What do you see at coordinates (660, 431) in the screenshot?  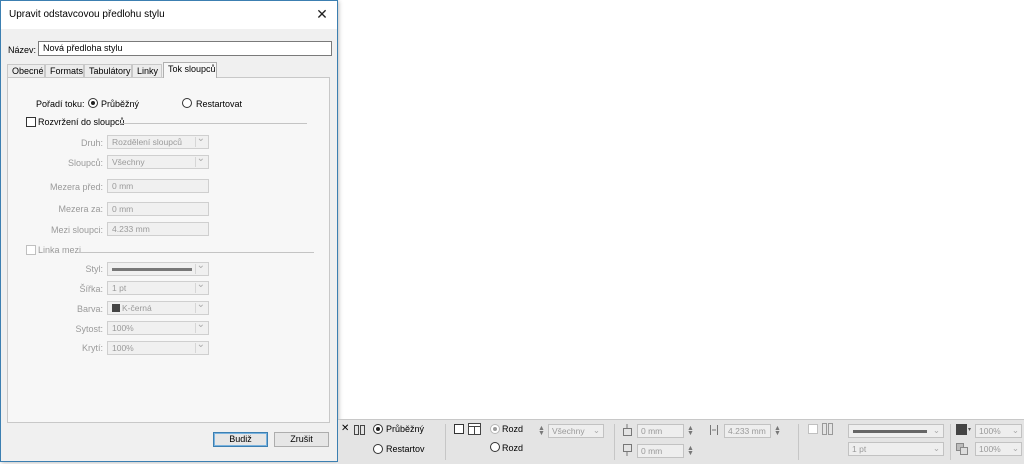 I see `space-before-input-bar: 0 mm` at bounding box center [660, 431].